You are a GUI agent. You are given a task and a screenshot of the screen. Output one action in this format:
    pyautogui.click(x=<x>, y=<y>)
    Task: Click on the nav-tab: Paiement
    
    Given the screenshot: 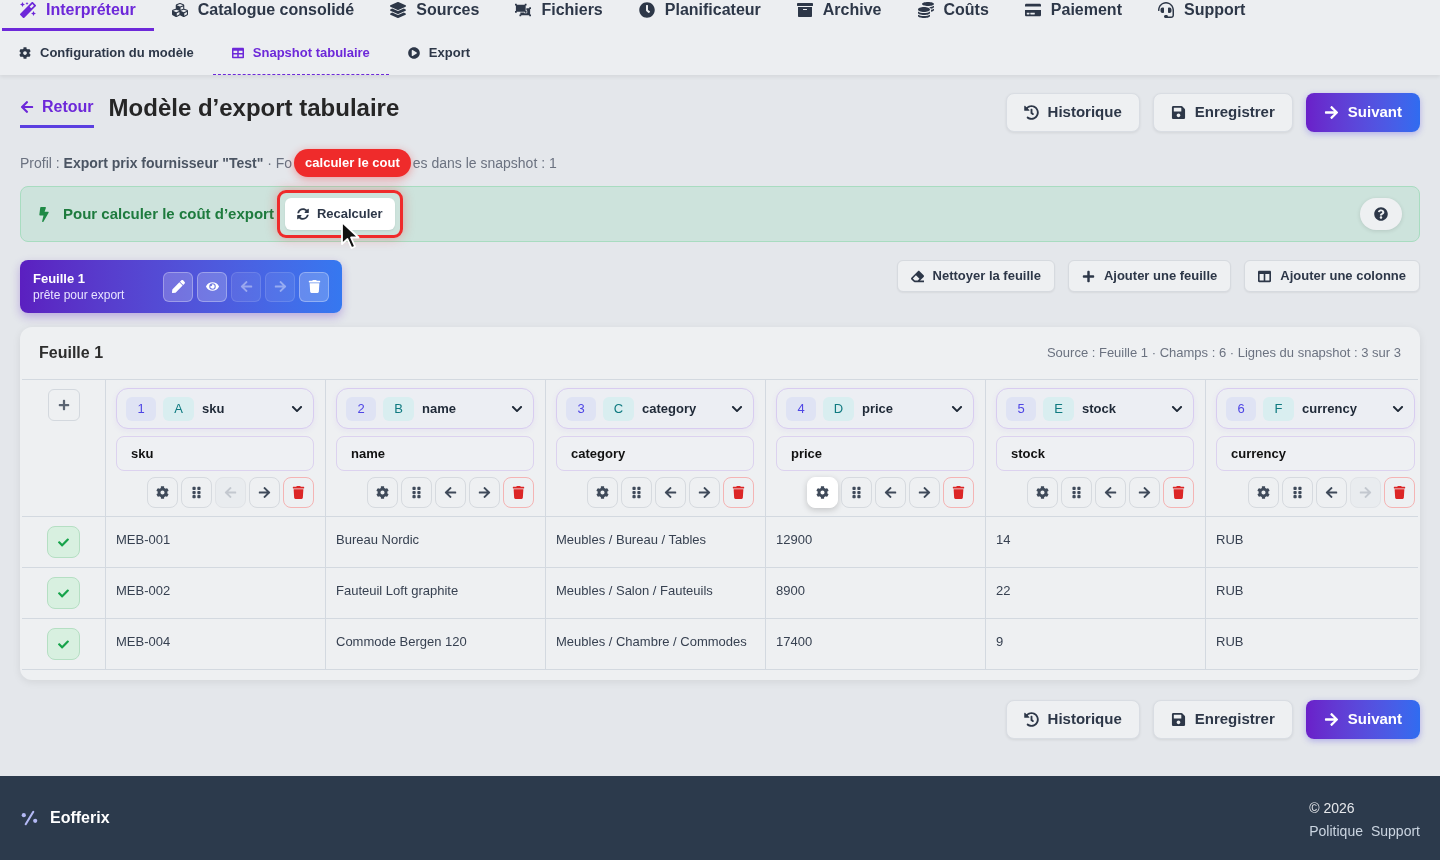 What is the action you would take?
    pyautogui.click(x=1073, y=15)
    